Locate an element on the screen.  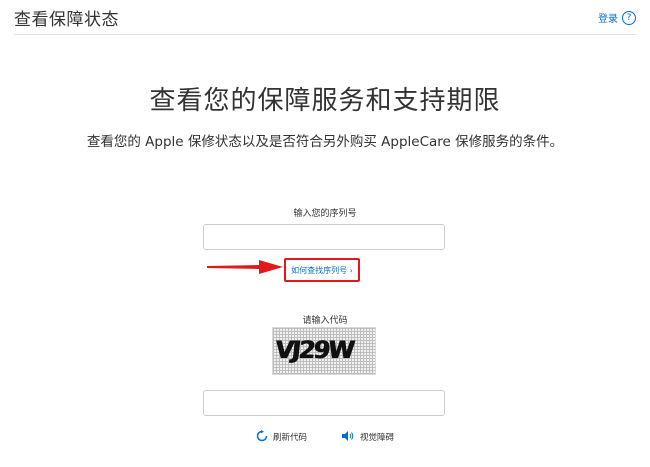
find-serial-highlight: 如何查找序列号 › is located at coordinates (322, 270).